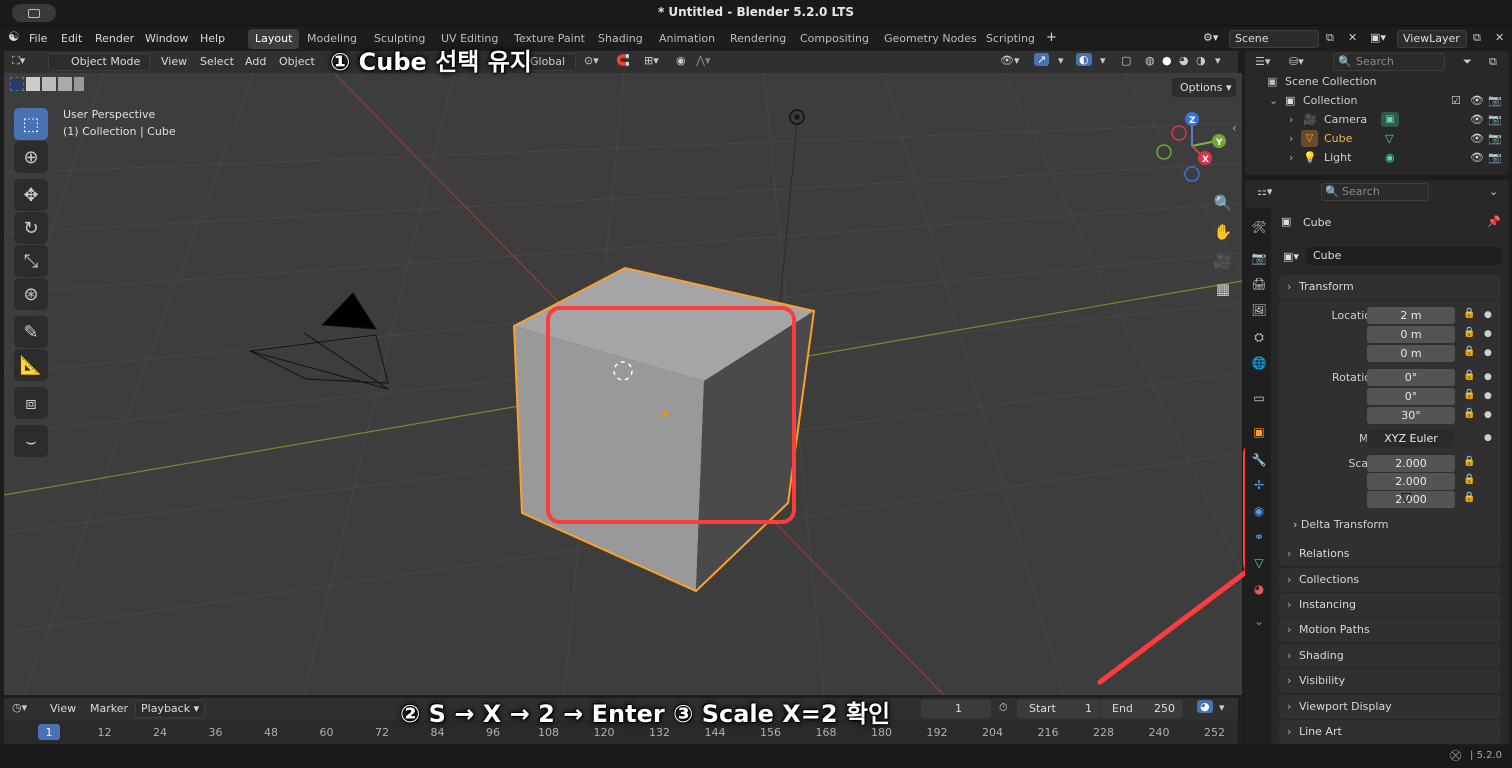 The height and width of the screenshot is (768, 1512). I want to click on view-layer-tab-icon: 🖼, so click(1259, 310).